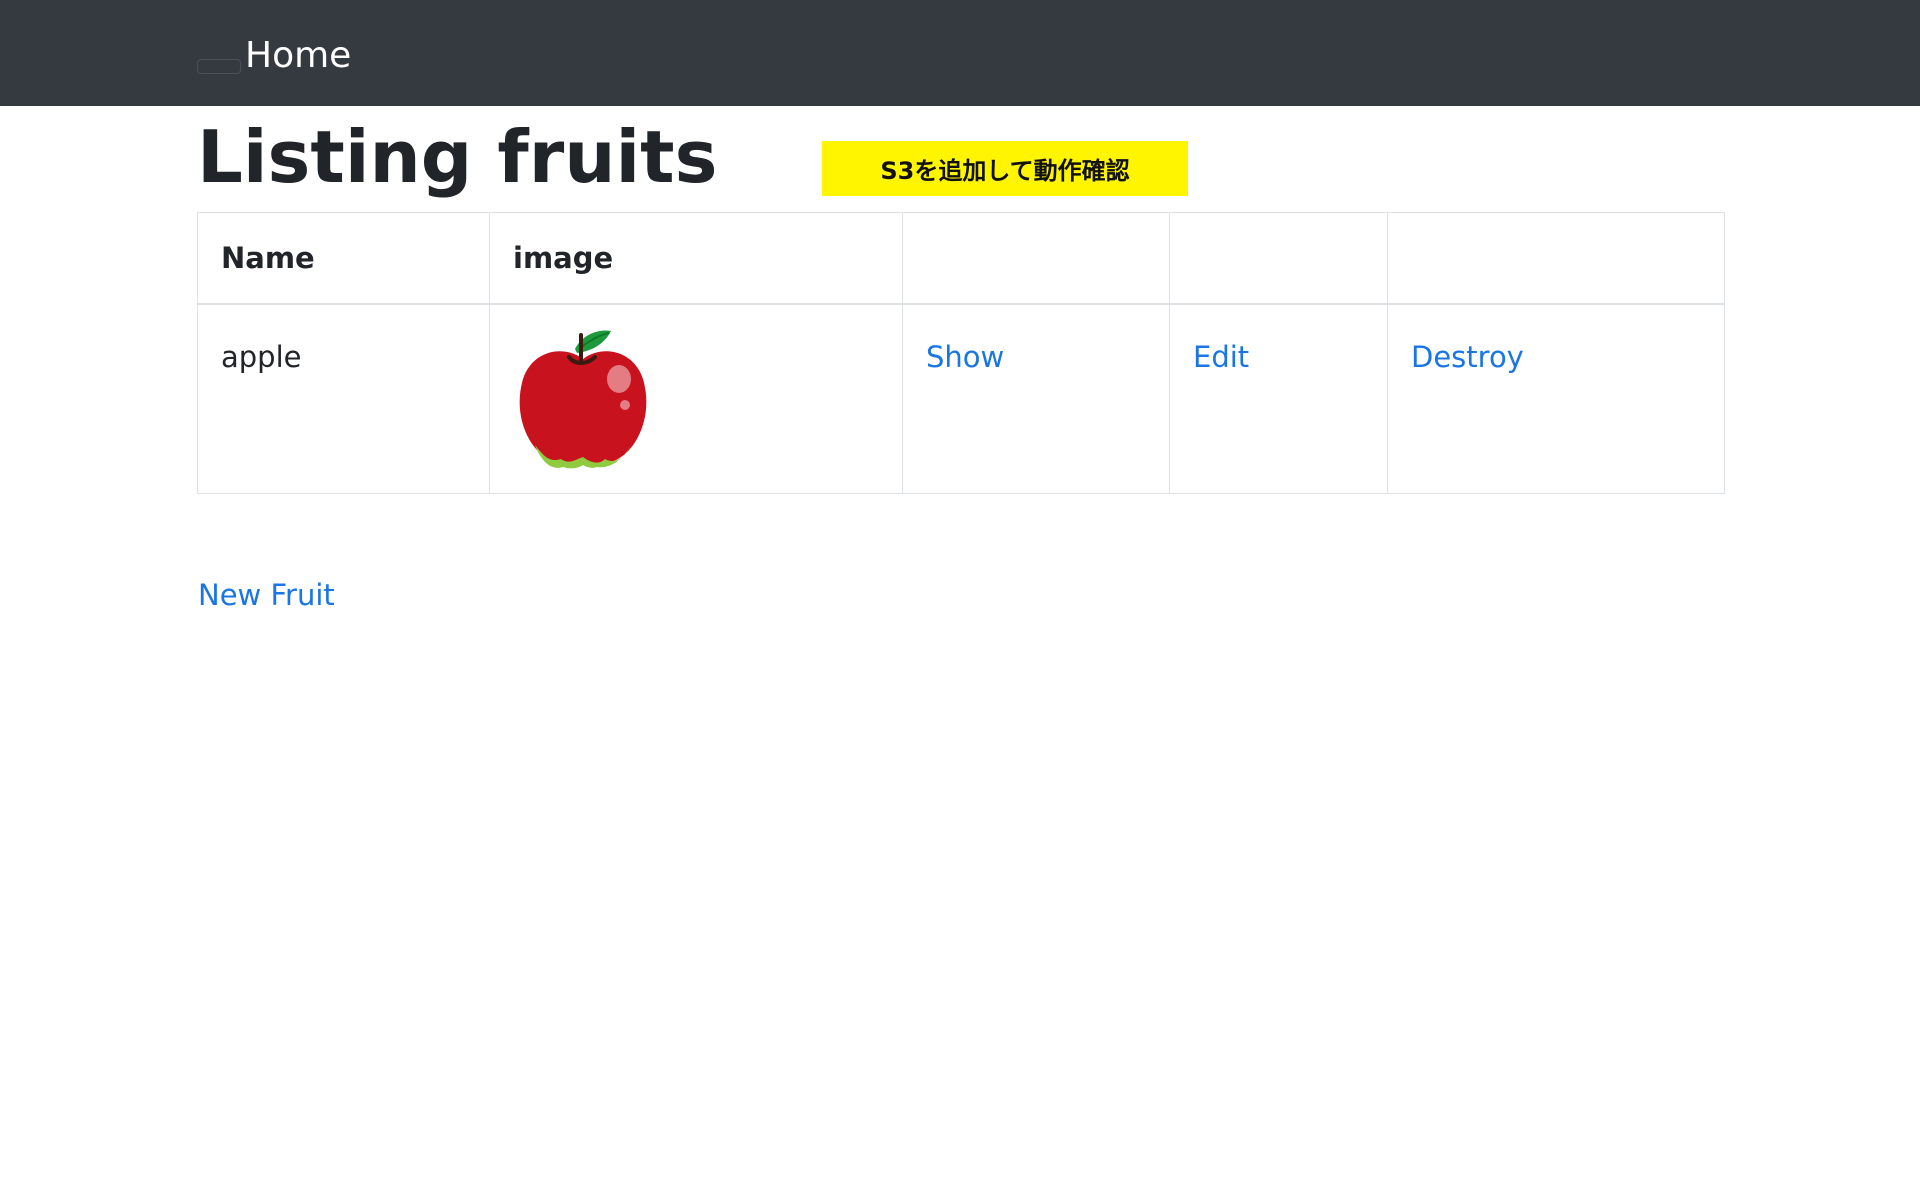  What do you see at coordinates (219, 66) in the screenshot?
I see `navbar-toggler-button` at bounding box center [219, 66].